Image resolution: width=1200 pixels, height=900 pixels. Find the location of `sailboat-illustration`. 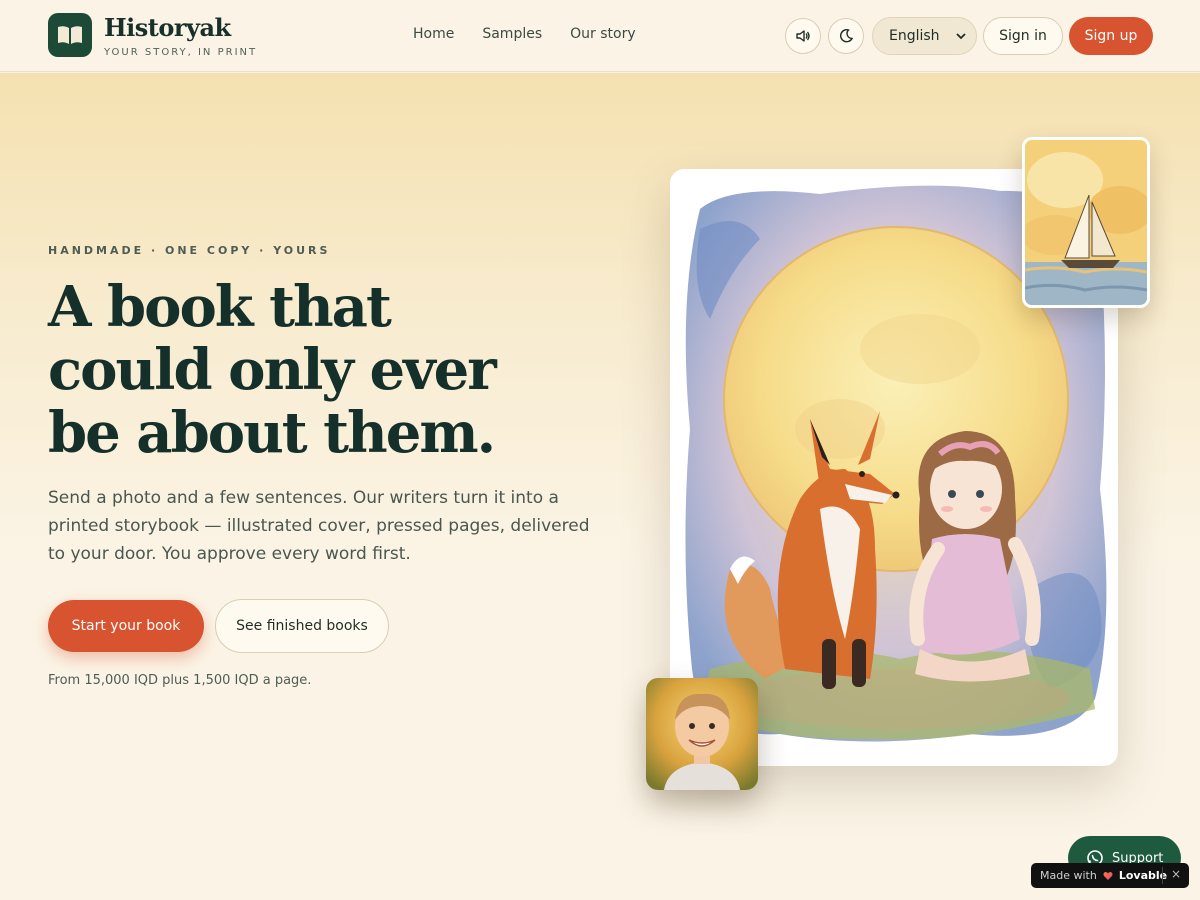

sailboat-illustration is located at coordinates (1086, 222).